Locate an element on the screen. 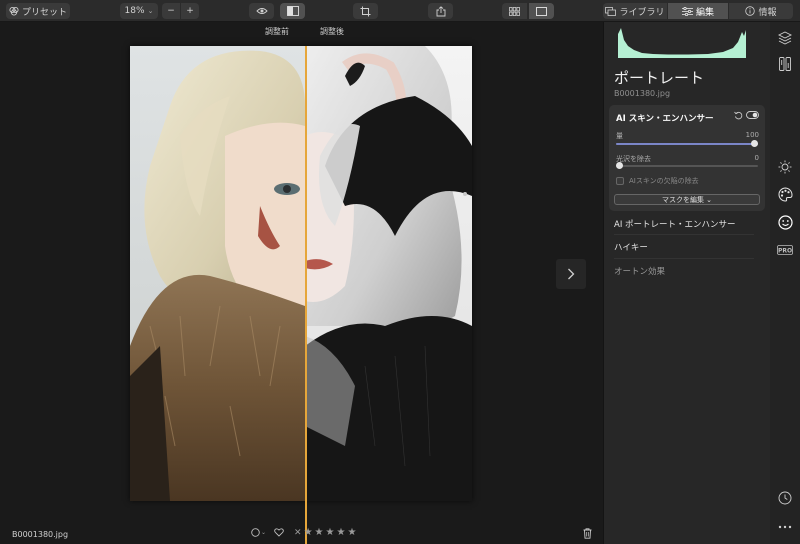  tool-ai-portrait-enhancer: AI ポートレート・エンハンサー is located at coordinates (675, 224).